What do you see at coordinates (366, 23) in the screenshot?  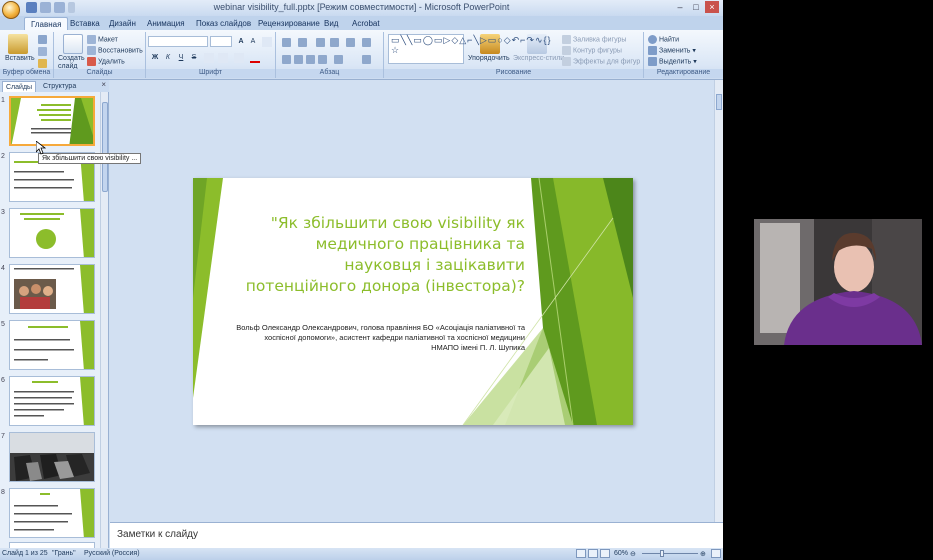 I see `tab-acrobat: Acrobat` at bounding box center [366, 23].